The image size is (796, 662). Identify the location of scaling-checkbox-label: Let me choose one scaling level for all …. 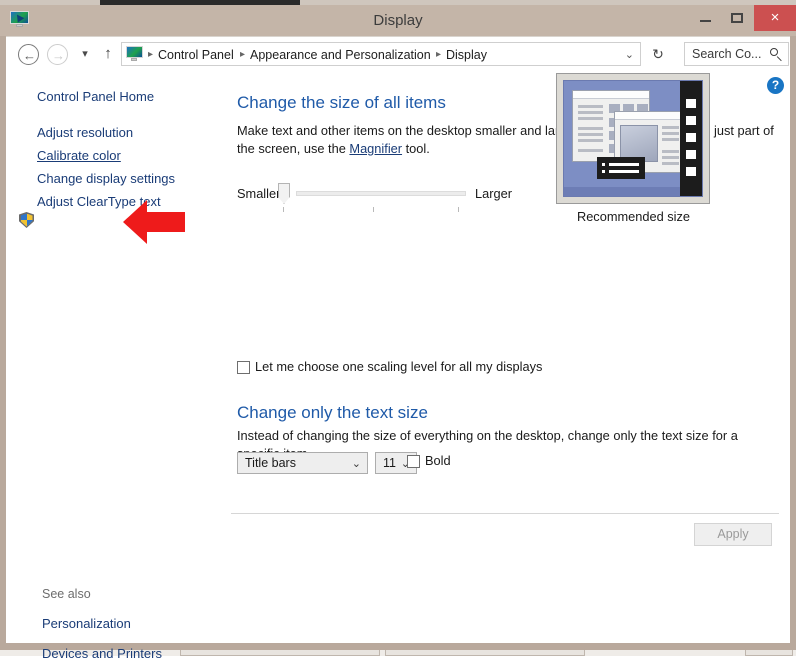
(399, 366).